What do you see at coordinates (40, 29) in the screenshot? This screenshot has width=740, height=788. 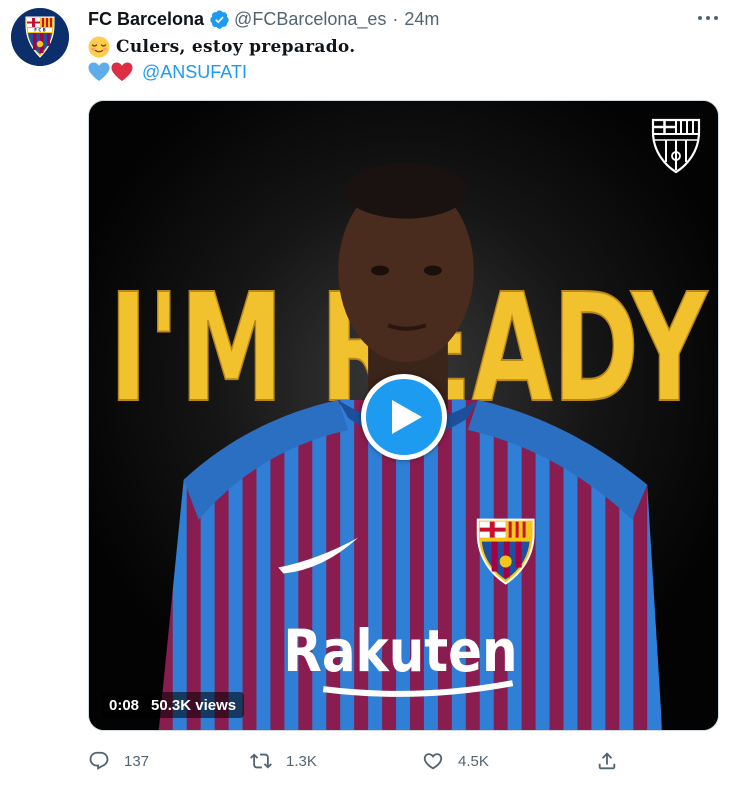 I see `svg-text: F C B` at bounding box center [40, 29].